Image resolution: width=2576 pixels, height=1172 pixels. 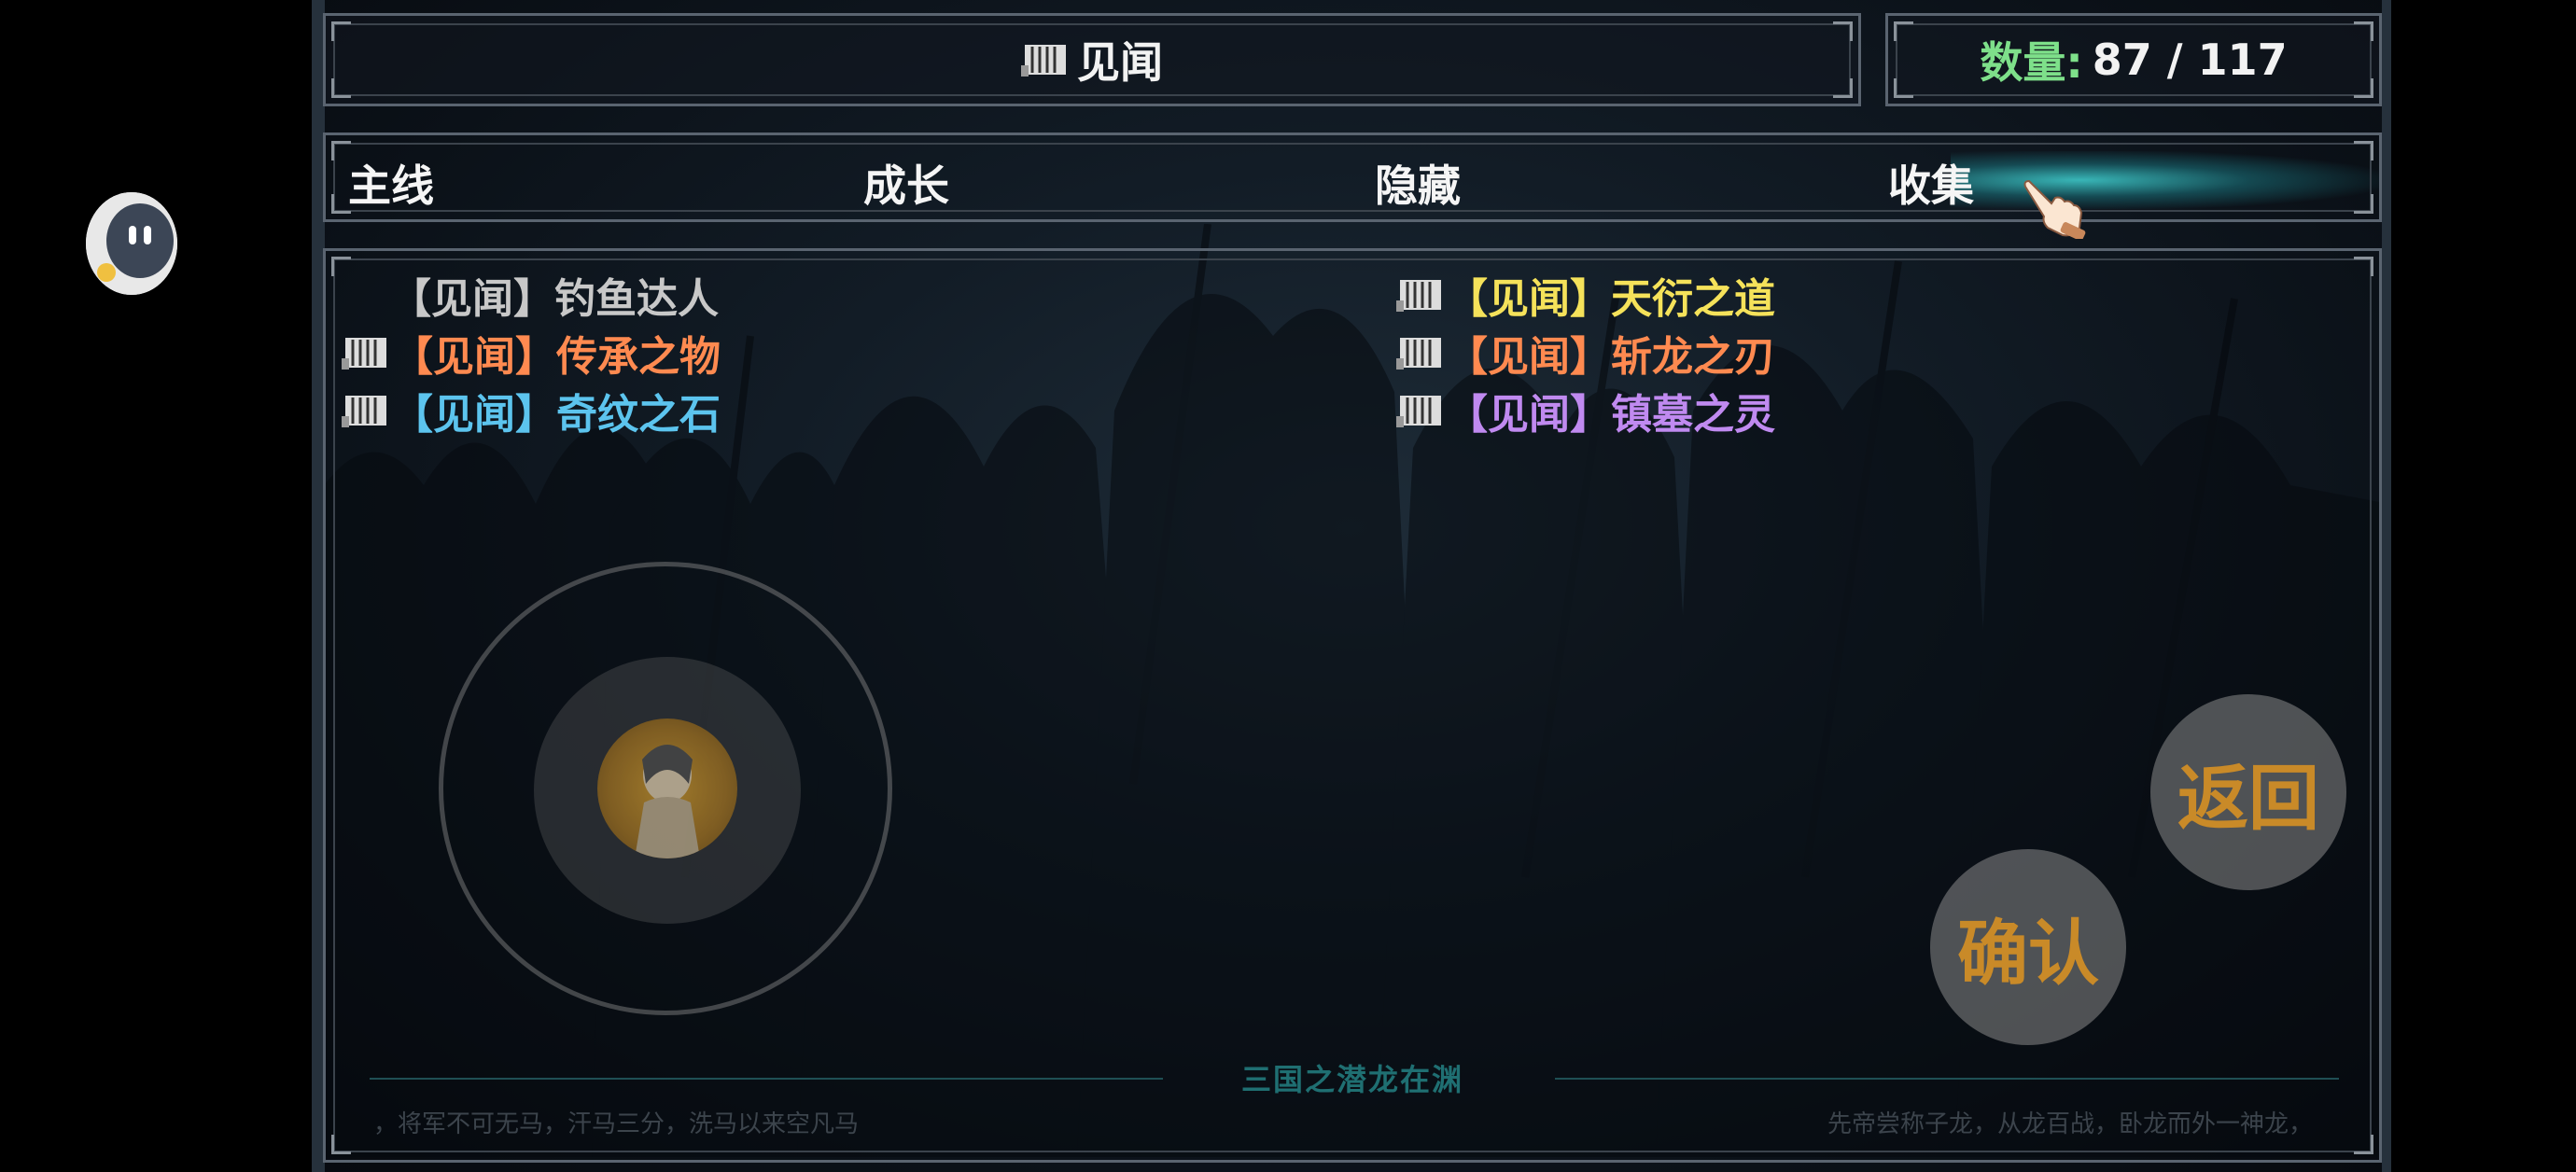 What do you see at coordinates (636, 299) in the screenshot?
I see `entry-name: 钓鱼达人` at bounding box center [636, 299].